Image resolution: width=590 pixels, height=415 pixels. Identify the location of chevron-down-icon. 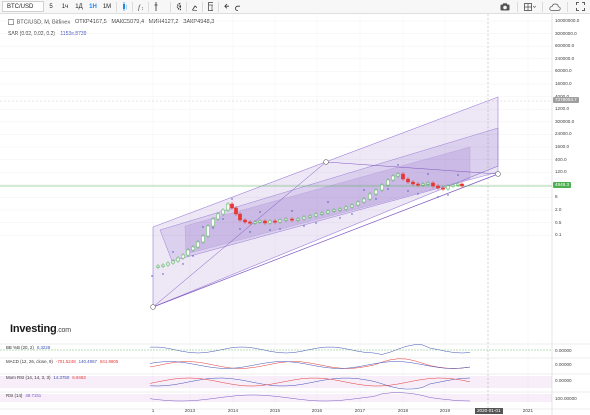
(165, 7).